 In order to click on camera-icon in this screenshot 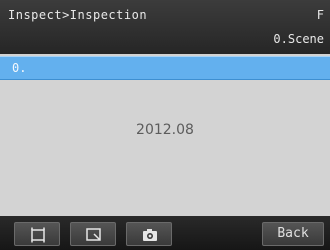, I will do `click(150, 235)`.